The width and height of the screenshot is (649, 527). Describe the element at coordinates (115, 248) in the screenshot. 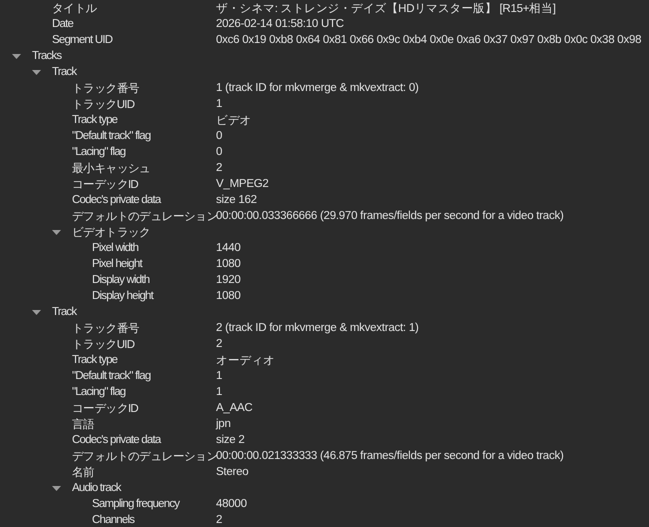

I see `property-name: Pixel width` at that location.